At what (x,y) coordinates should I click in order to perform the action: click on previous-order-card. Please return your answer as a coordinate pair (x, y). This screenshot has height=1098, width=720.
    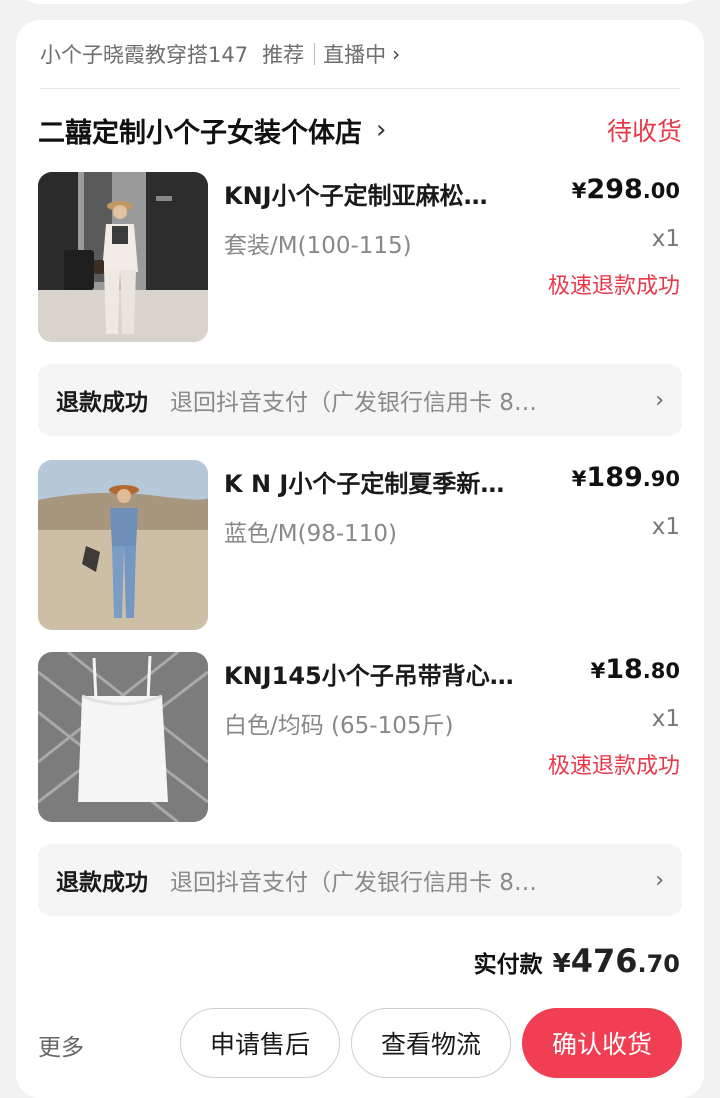
    Looking at the image, I should click on (360, 2).